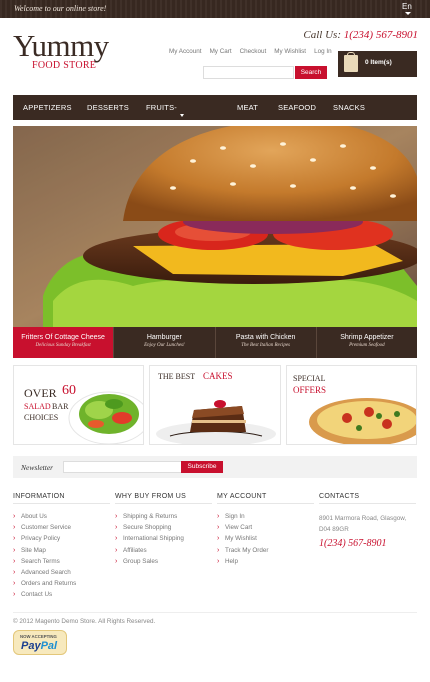  Describe the element at coordinates (247, 107) in the screenshot. I see `nav-meat: MEAT` at that location.